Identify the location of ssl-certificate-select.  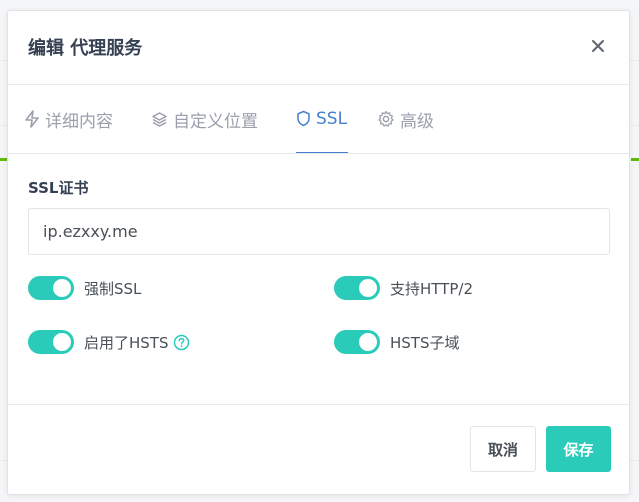
(319, 231).